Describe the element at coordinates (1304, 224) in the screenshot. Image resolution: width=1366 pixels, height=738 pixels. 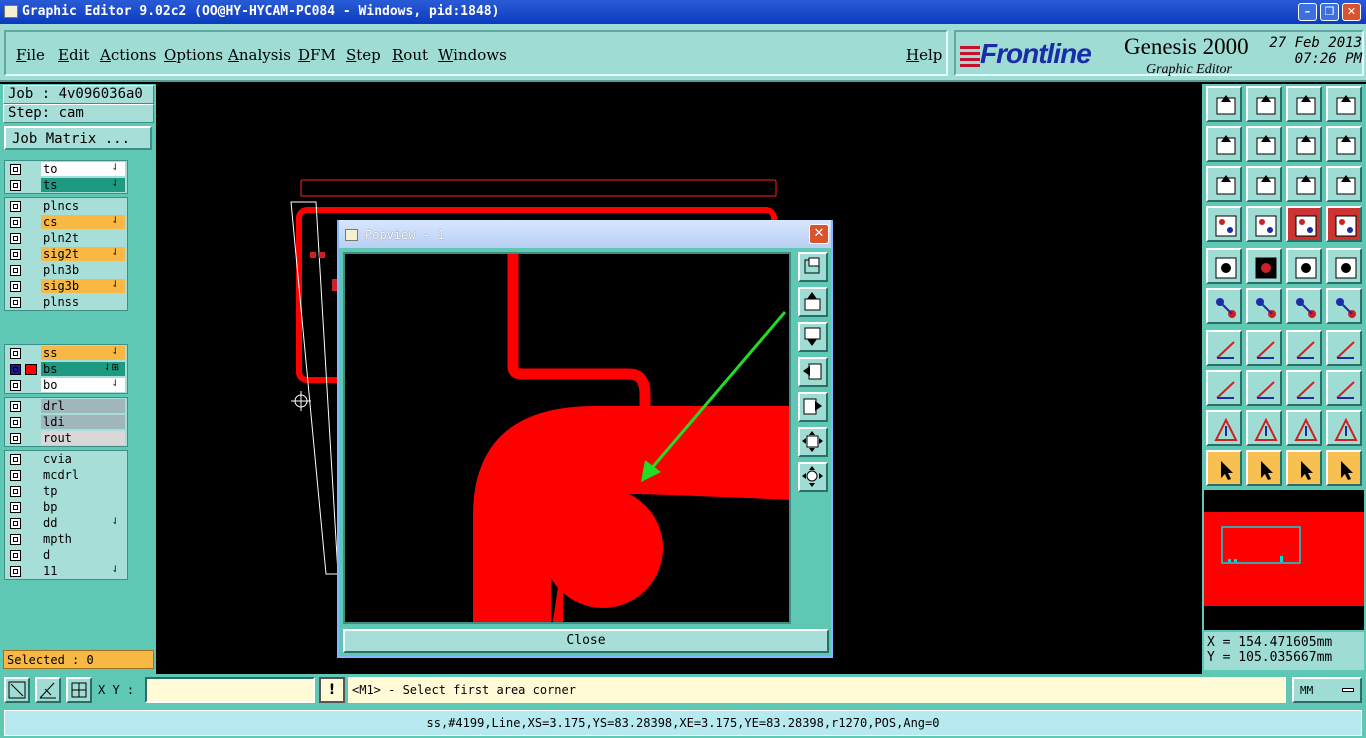
I see `layer-compare-button` at that location.